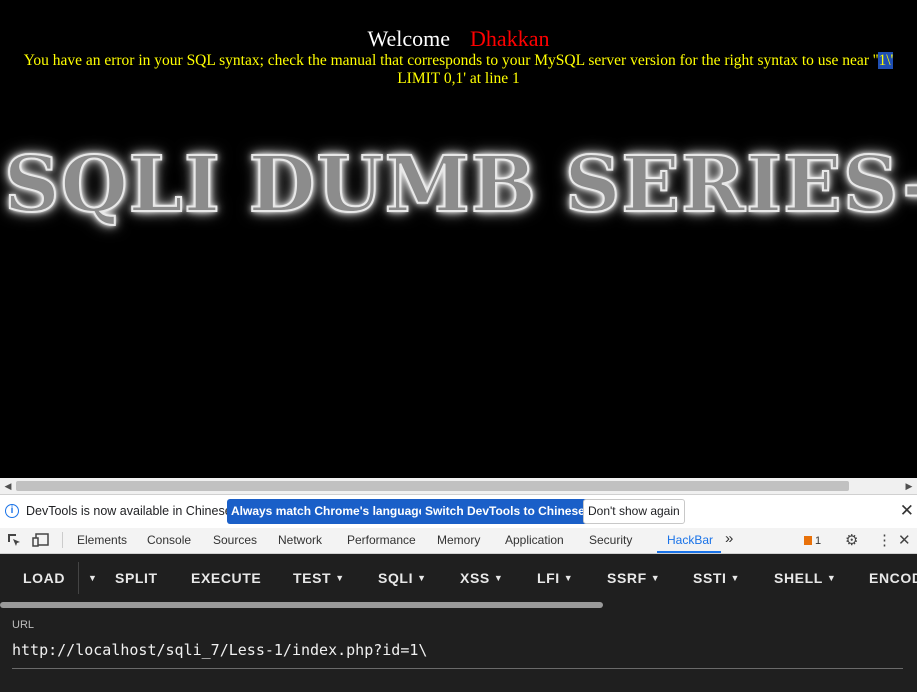 This screenshot has width=917, height=692. Describe the element at coordinates (510, 38) in the screenshot. I see `user-name: Dhakkan` at that location.